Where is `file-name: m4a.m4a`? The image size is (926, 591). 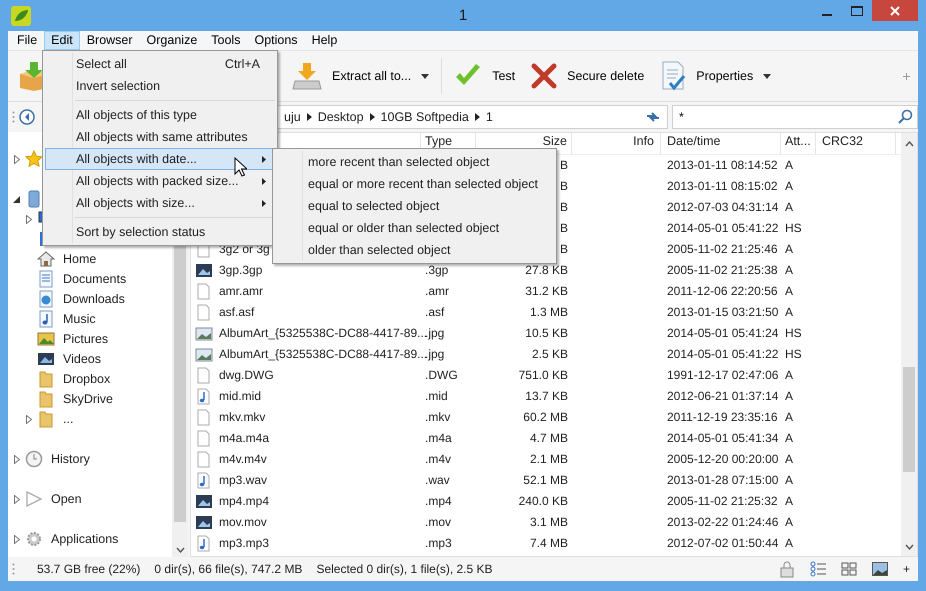 file-name: m4a.m4a is located at coordinates (244, 438).